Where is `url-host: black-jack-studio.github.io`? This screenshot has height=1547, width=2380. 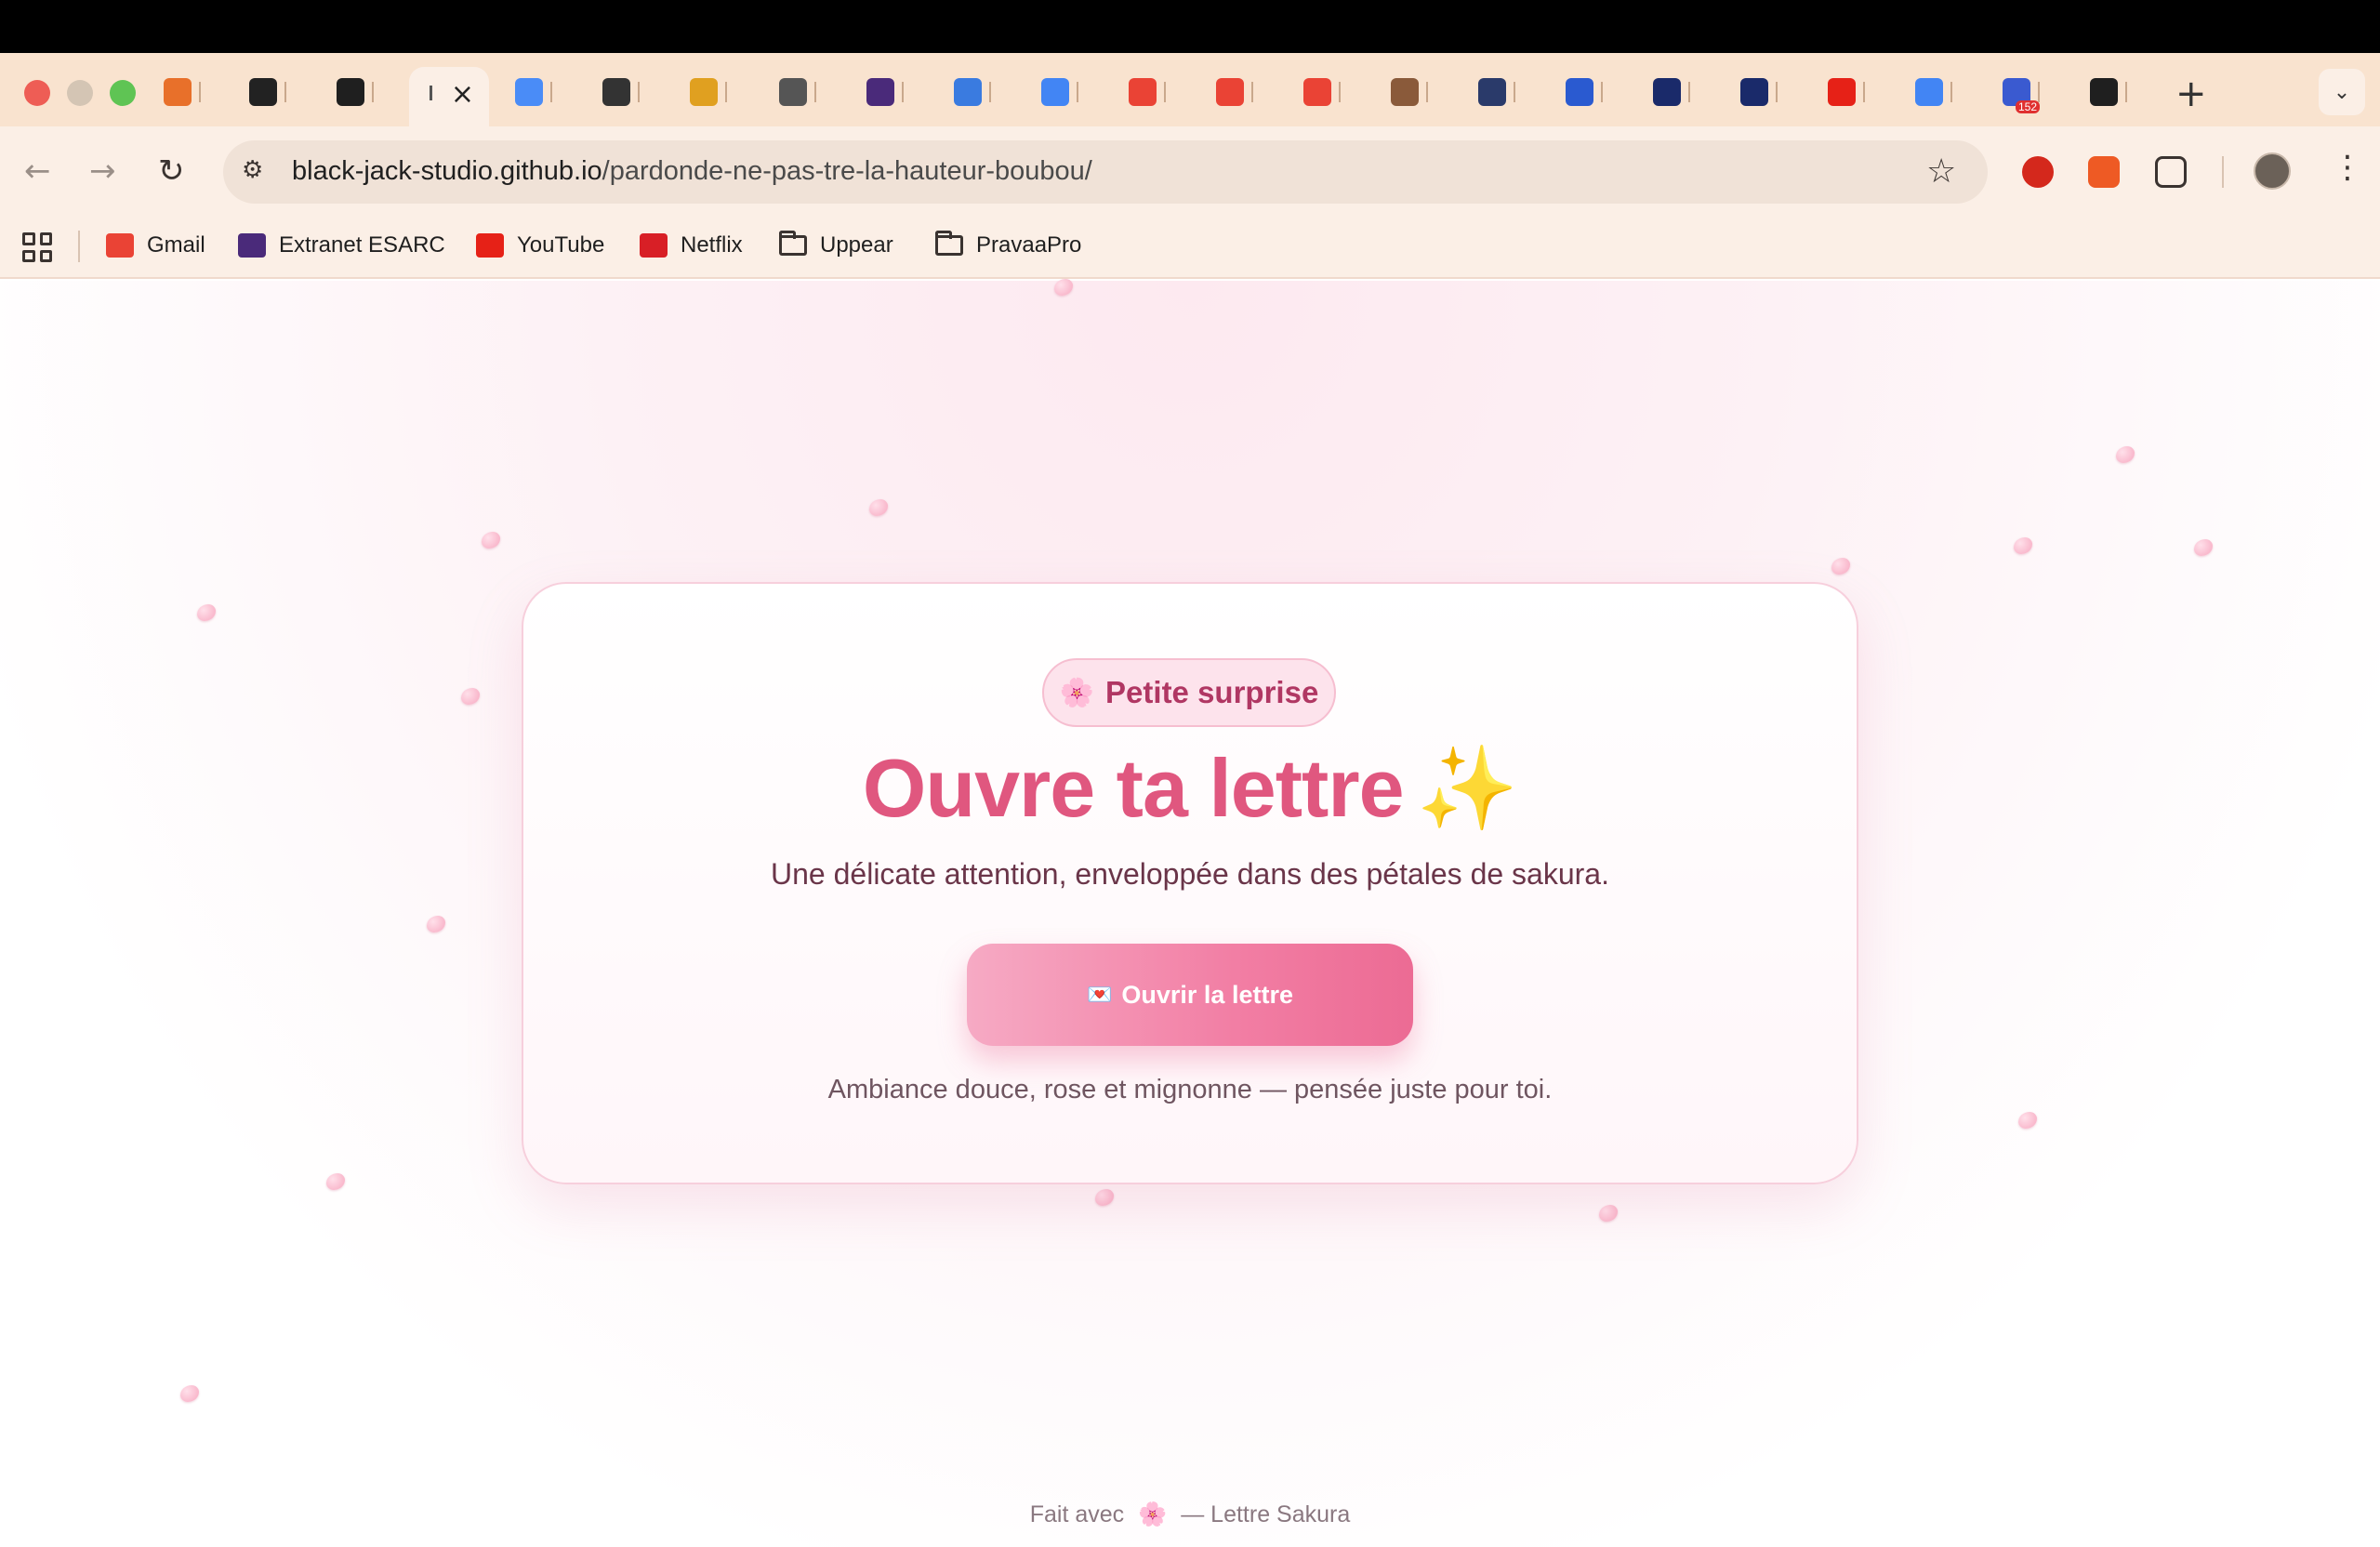
url-host: black-jack-studio.github.io is located at coordinates (447, 171).